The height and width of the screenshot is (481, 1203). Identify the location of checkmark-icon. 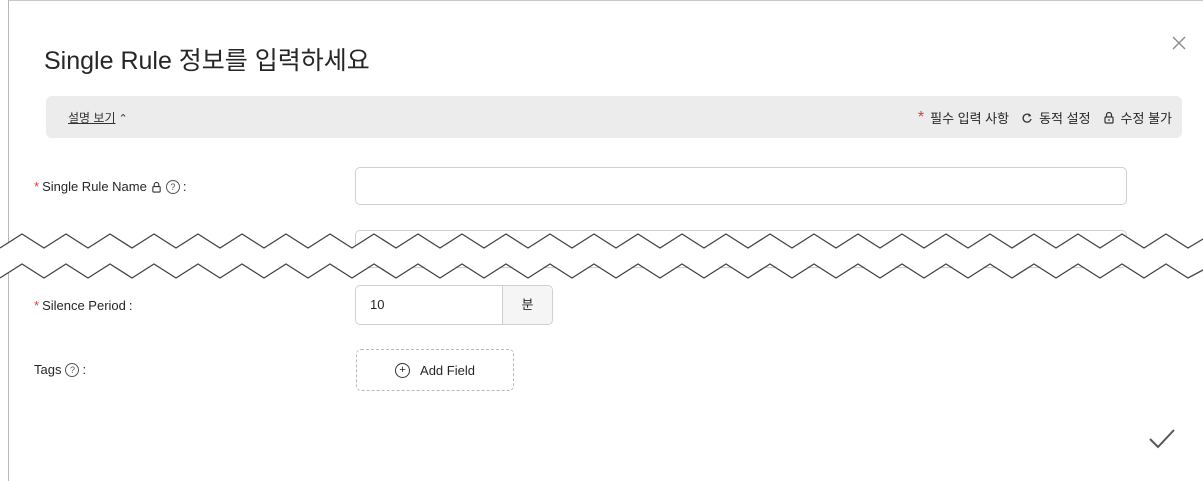
(1162, 439).